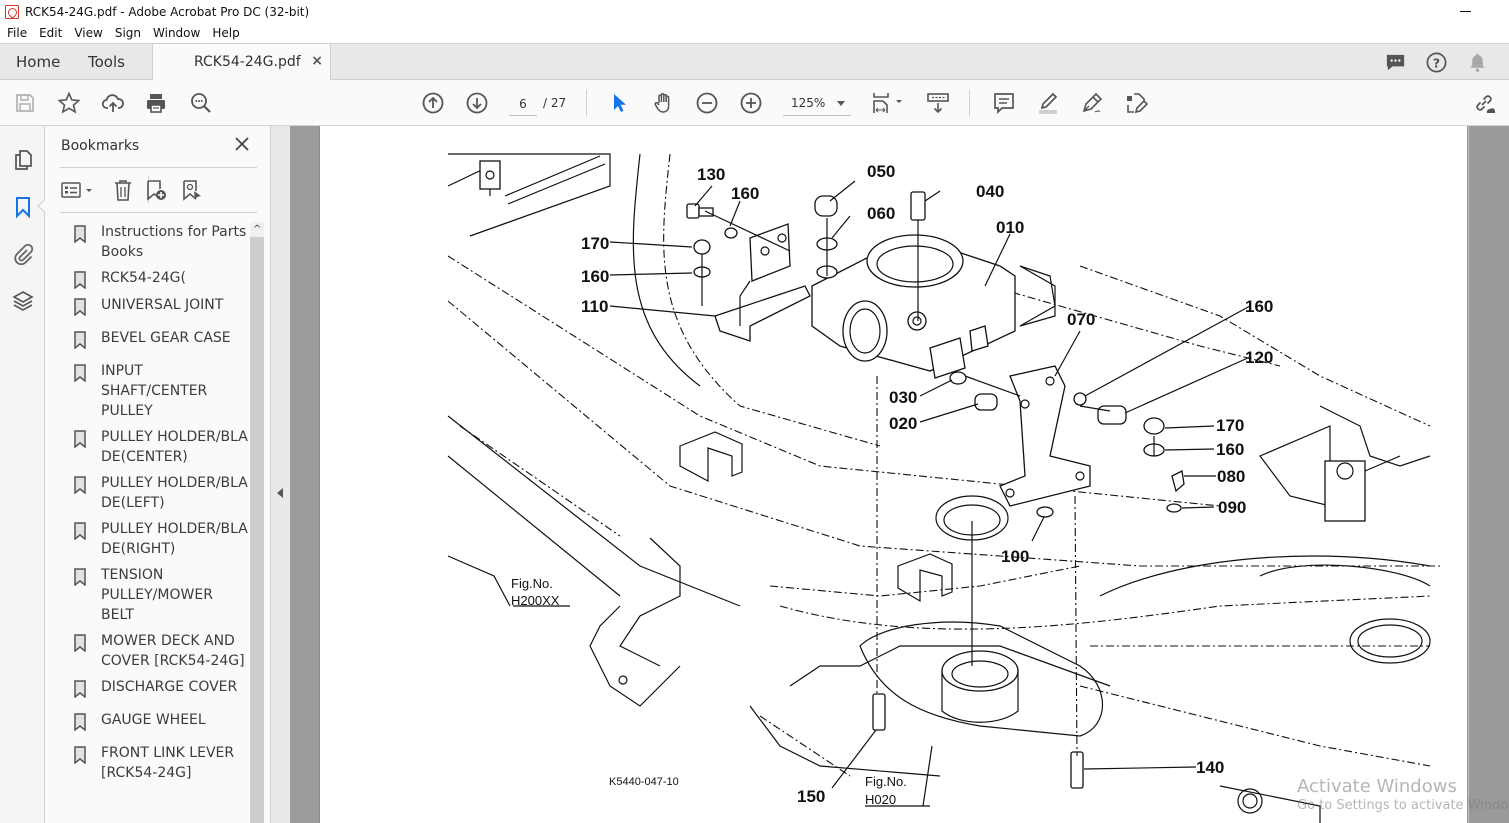 This screenshot has width=1509, height=823. What do you see at coordinates (161, 595) in the screenshot?
I see `bookmark-item: TENSION PULLEY/MOWER BELT` at bounding box center [161, 595].